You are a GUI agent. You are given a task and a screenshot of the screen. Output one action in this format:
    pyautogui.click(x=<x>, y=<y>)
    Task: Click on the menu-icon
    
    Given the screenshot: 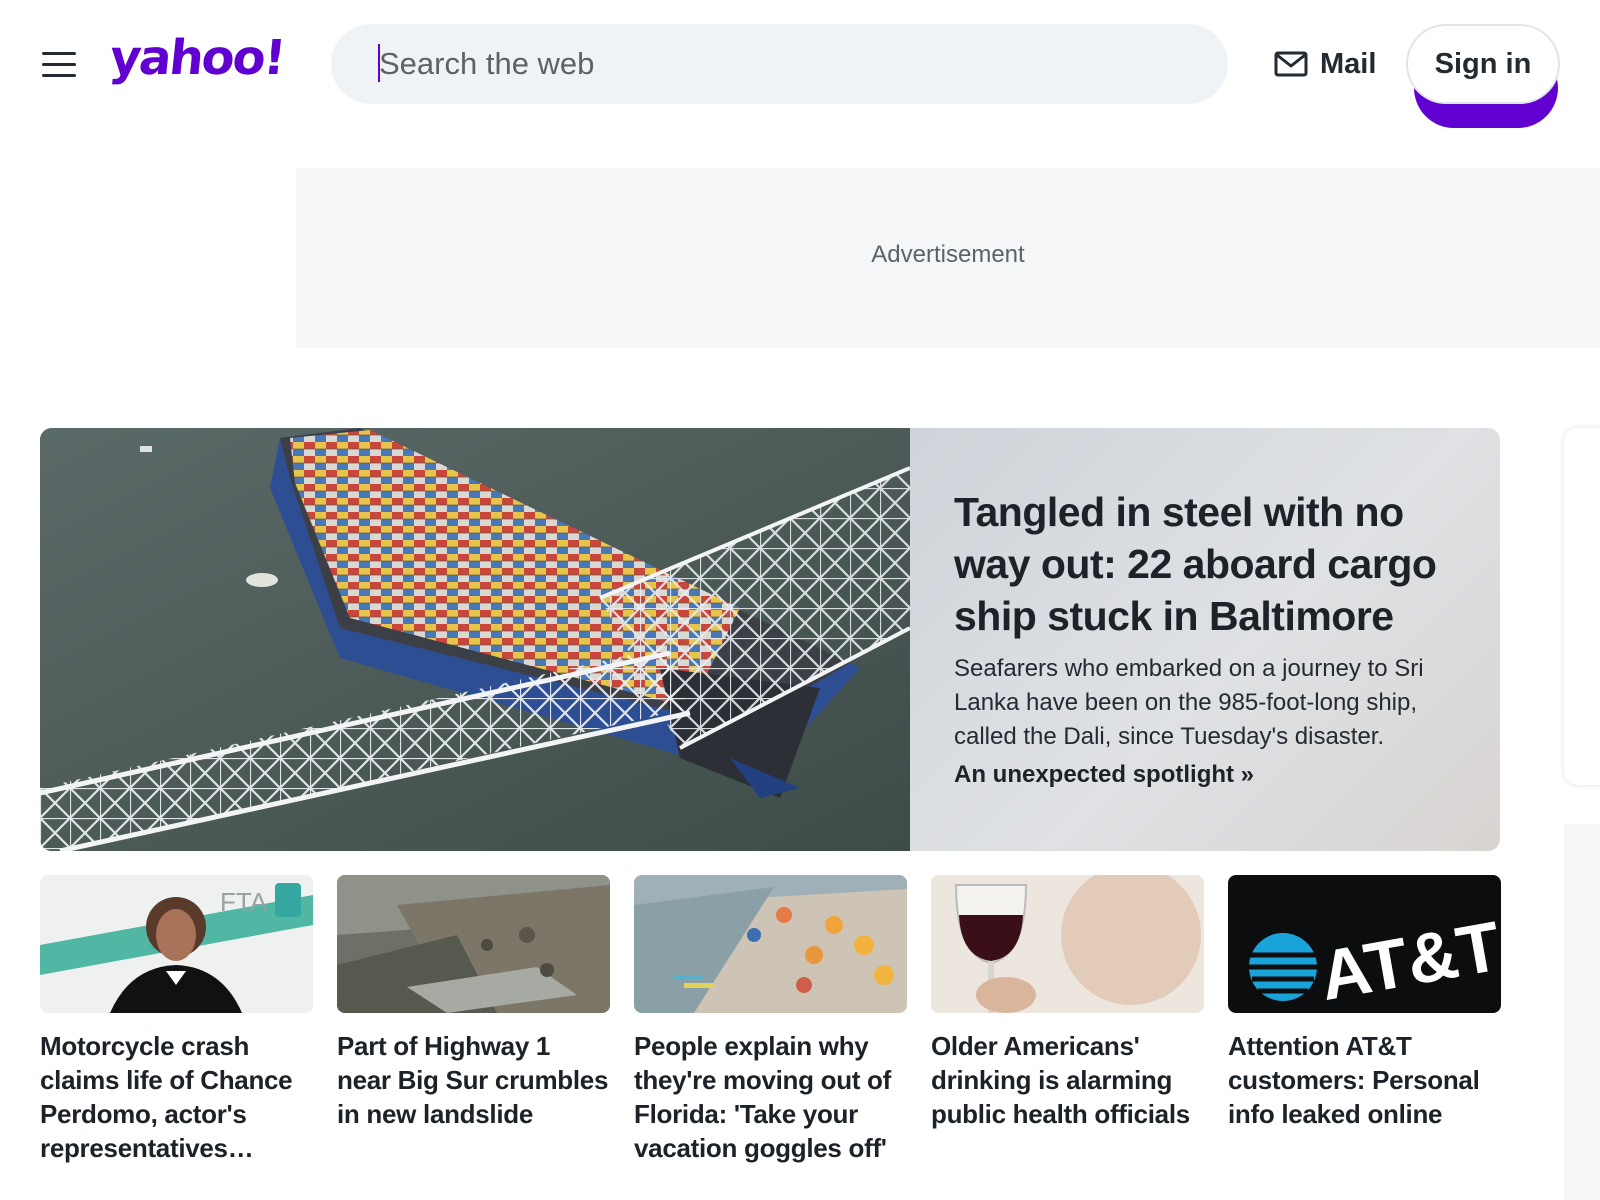 What is the action you would take?
    pyautogui.click(x=59, y=64)
    